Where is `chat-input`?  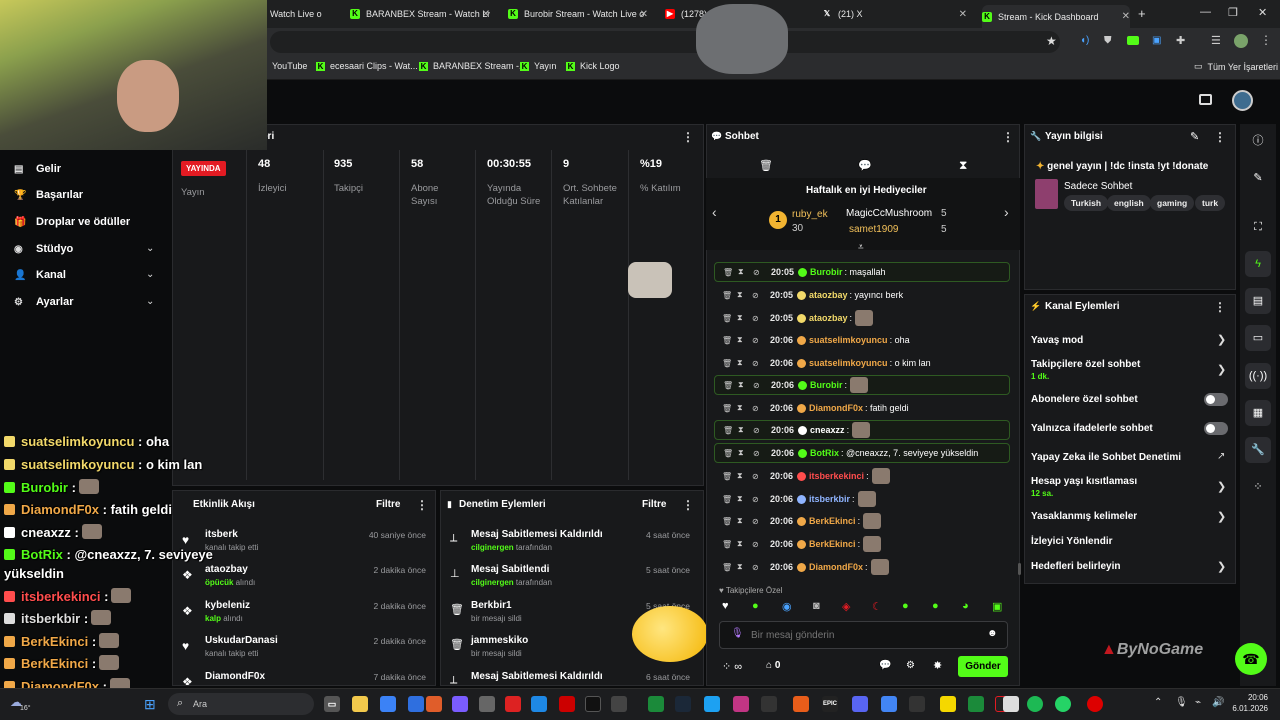
chat-input is located at coordinates (861, 635).